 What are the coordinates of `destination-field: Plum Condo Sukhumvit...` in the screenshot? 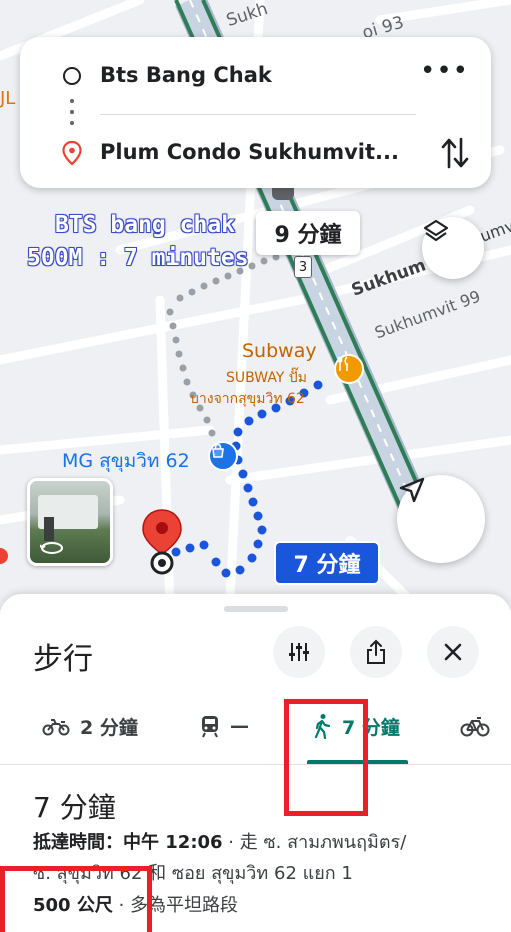 It's located at (249, 152).